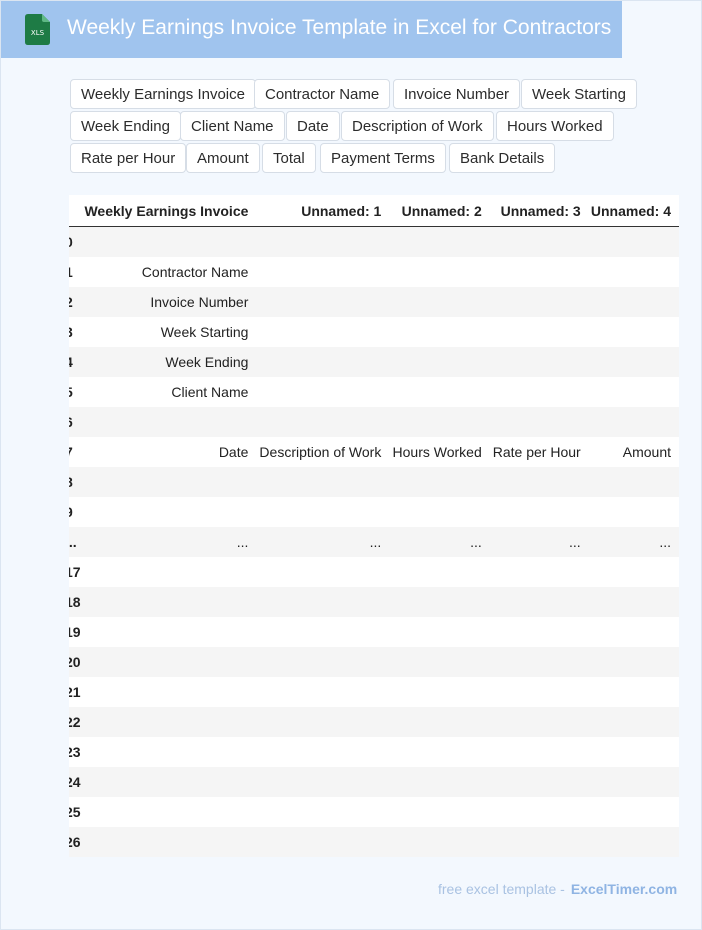 Image resolution: width=702 pixels, height=930 pixels. Describe the element at coordinates (168, 211) in the screenshot. I see `column-header: Weekly Earnings Invoice` at that location.